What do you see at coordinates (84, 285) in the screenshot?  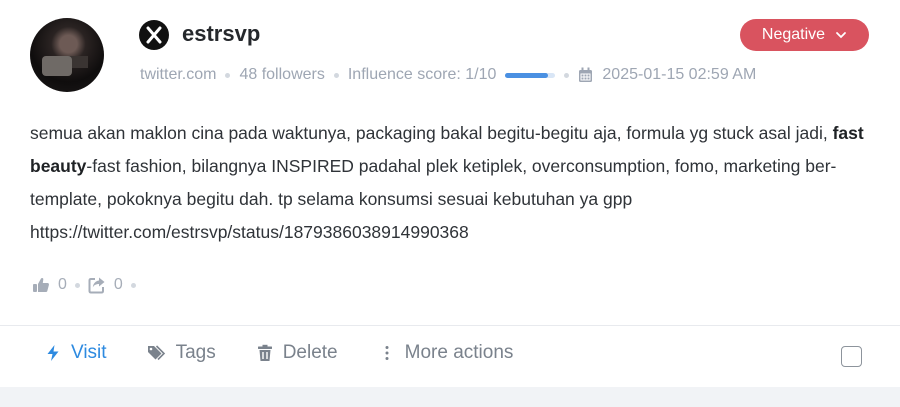 I see `engagement-stats: 0 0` at bounding box center [84, 285].